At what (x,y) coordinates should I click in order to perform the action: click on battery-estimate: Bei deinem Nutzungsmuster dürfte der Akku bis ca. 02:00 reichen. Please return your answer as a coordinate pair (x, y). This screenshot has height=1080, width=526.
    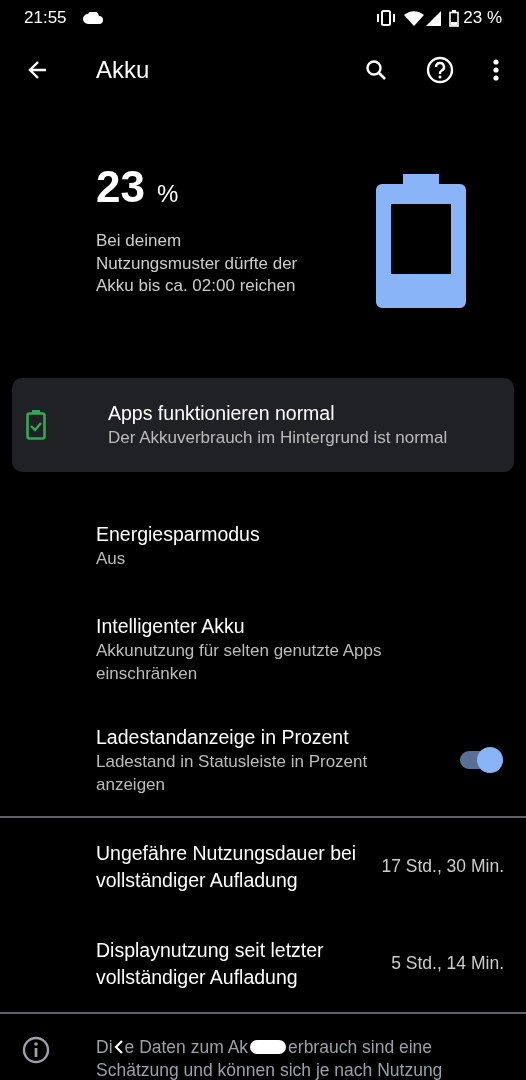
    Looking at the image, I should click on (197, 263).